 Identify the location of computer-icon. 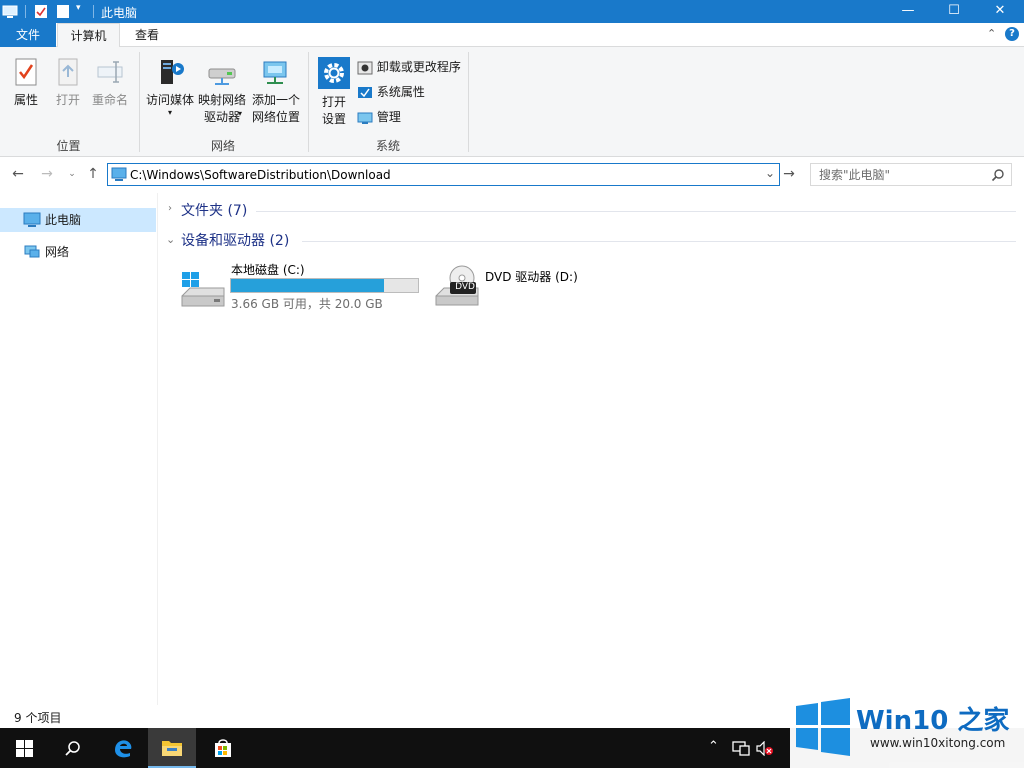
(10, 11).